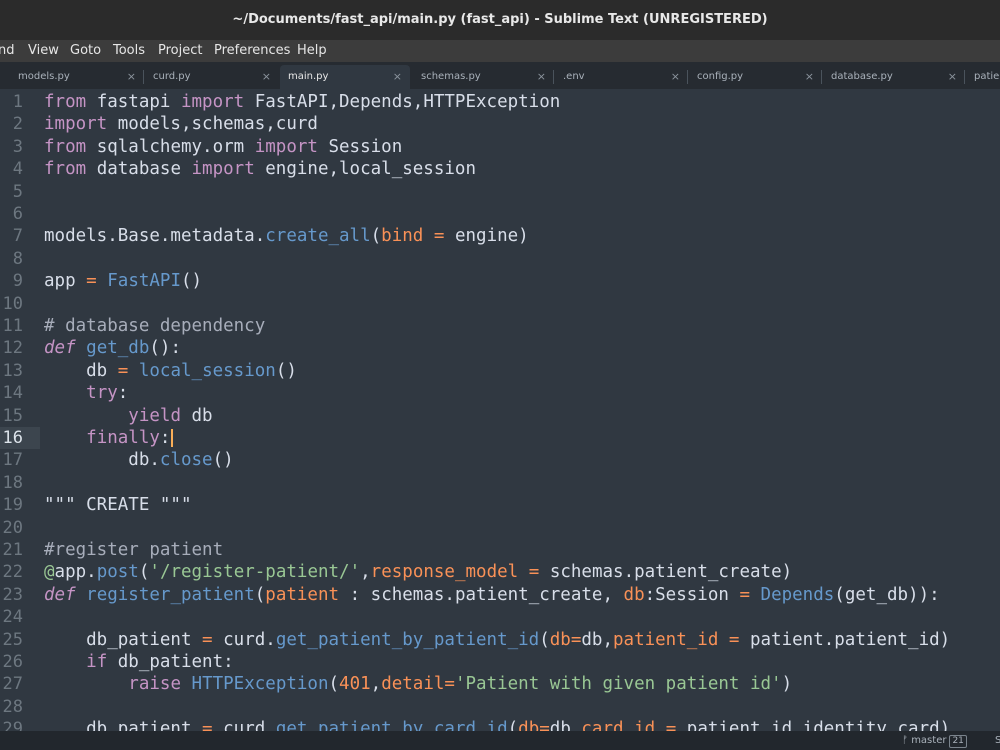  What do you see at coordinates (12, 572) in the screenshot?
I see `line-number: 22` at bounding box center [12, 572].